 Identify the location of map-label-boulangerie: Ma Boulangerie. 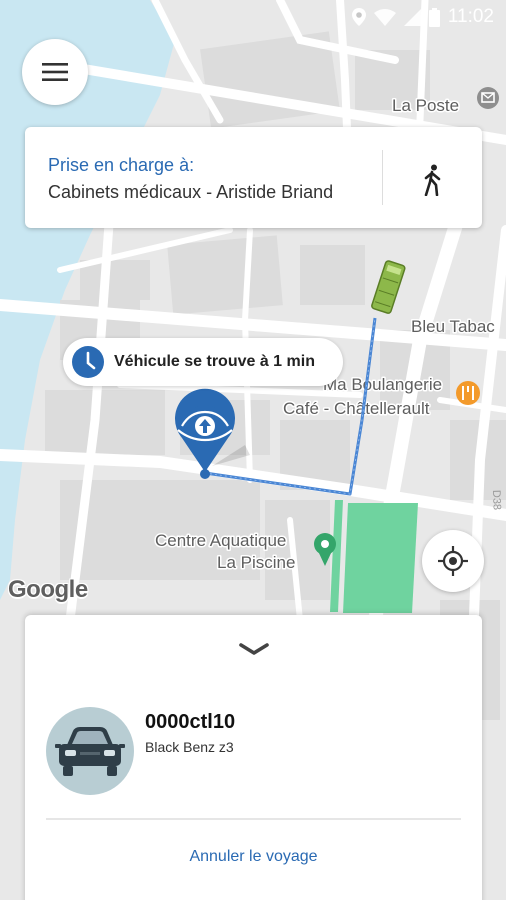
(382, 384).